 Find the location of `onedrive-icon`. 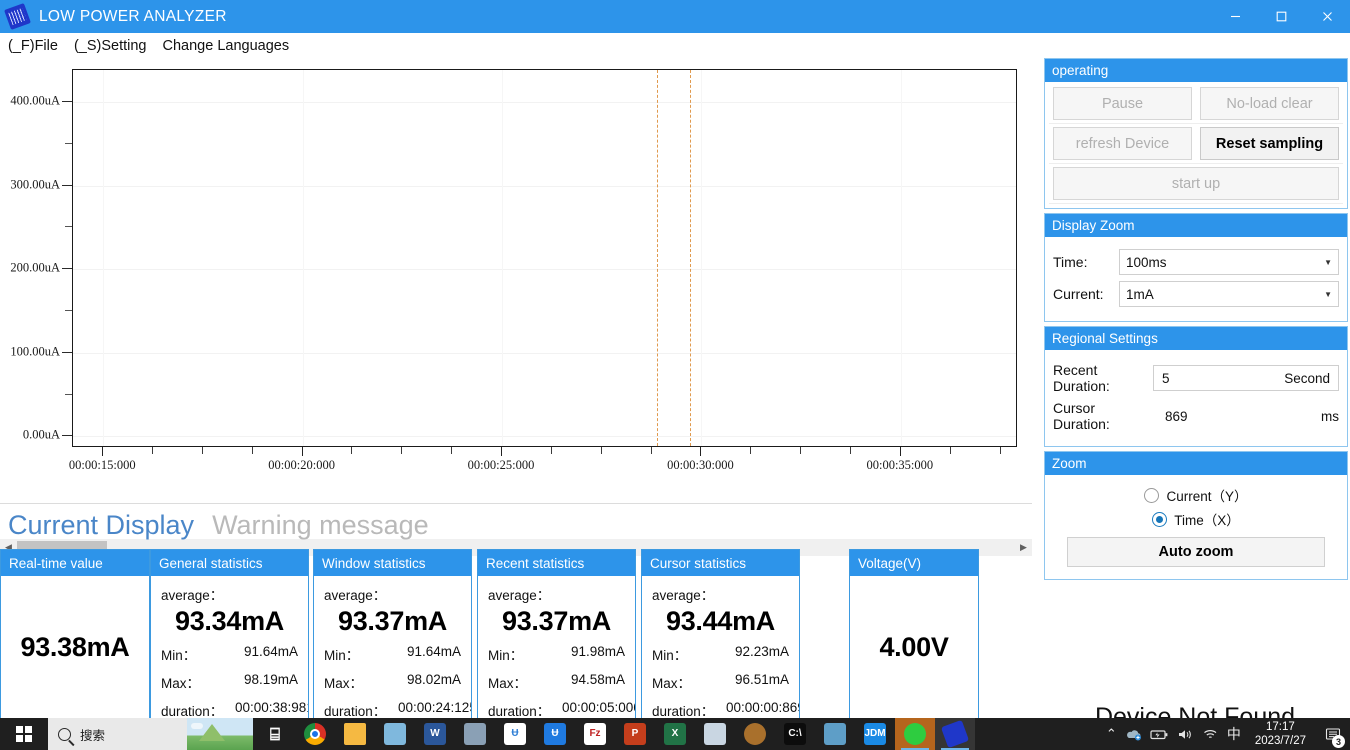

onedrive-icon is located at coordinates (1133, 734).